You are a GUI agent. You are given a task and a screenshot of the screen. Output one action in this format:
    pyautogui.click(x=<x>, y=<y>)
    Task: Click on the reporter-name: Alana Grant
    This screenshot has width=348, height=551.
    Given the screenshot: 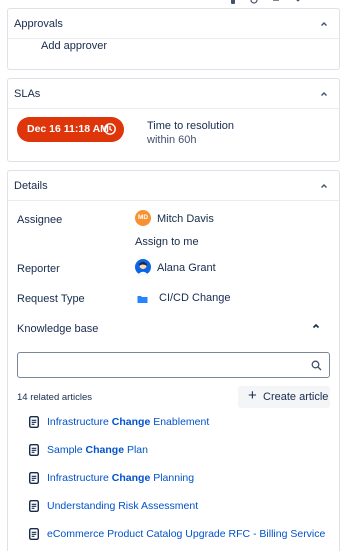 What is the action you would take?
    pyautogui.click(x=186, y=268)
    